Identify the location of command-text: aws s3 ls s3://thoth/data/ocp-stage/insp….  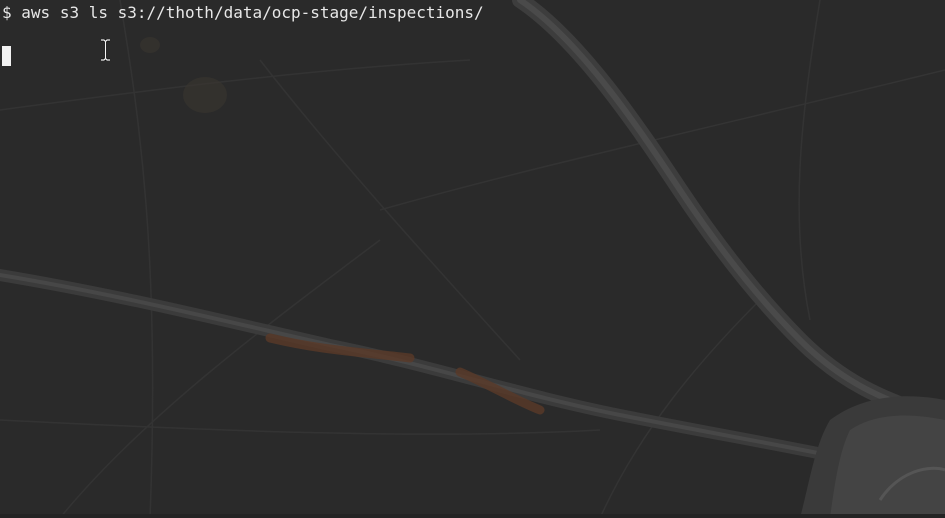
(252, 12).